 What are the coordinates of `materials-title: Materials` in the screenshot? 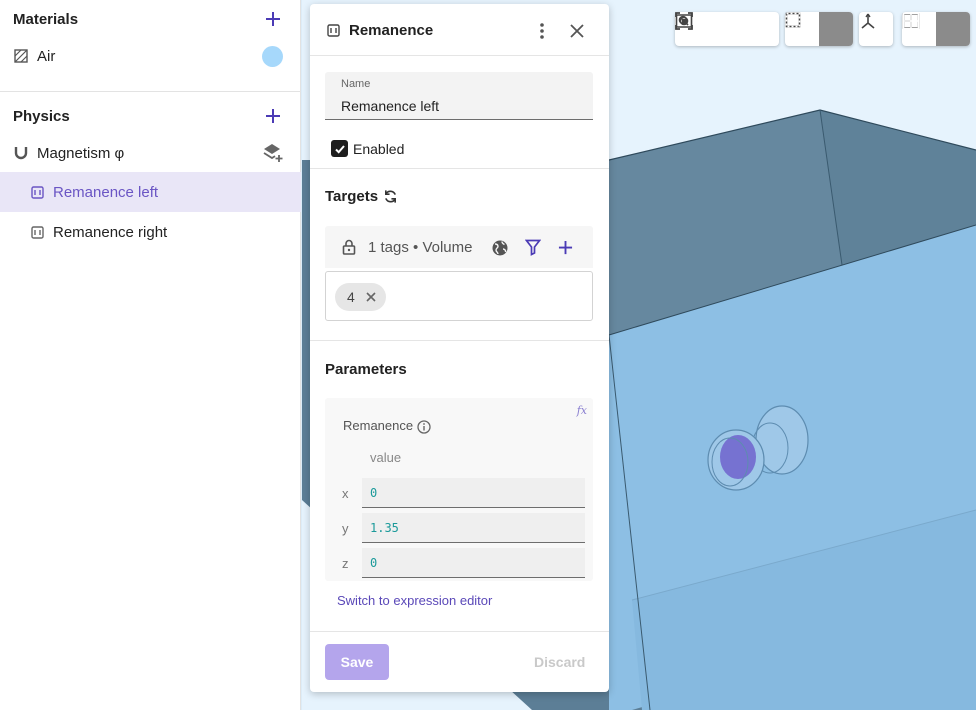 It's located at (46, 19).